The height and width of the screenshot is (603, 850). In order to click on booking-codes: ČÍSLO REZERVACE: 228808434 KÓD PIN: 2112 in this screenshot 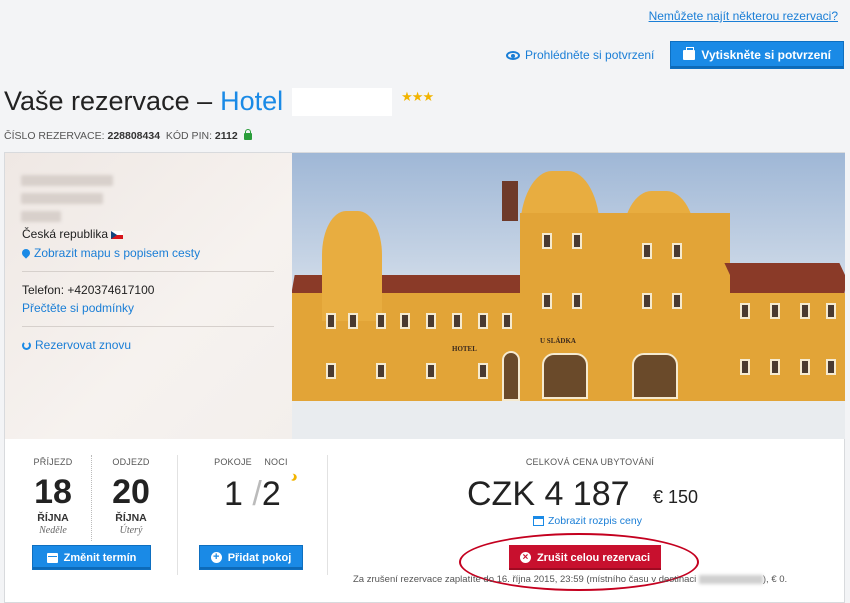, I will do `click(128, 135)`.